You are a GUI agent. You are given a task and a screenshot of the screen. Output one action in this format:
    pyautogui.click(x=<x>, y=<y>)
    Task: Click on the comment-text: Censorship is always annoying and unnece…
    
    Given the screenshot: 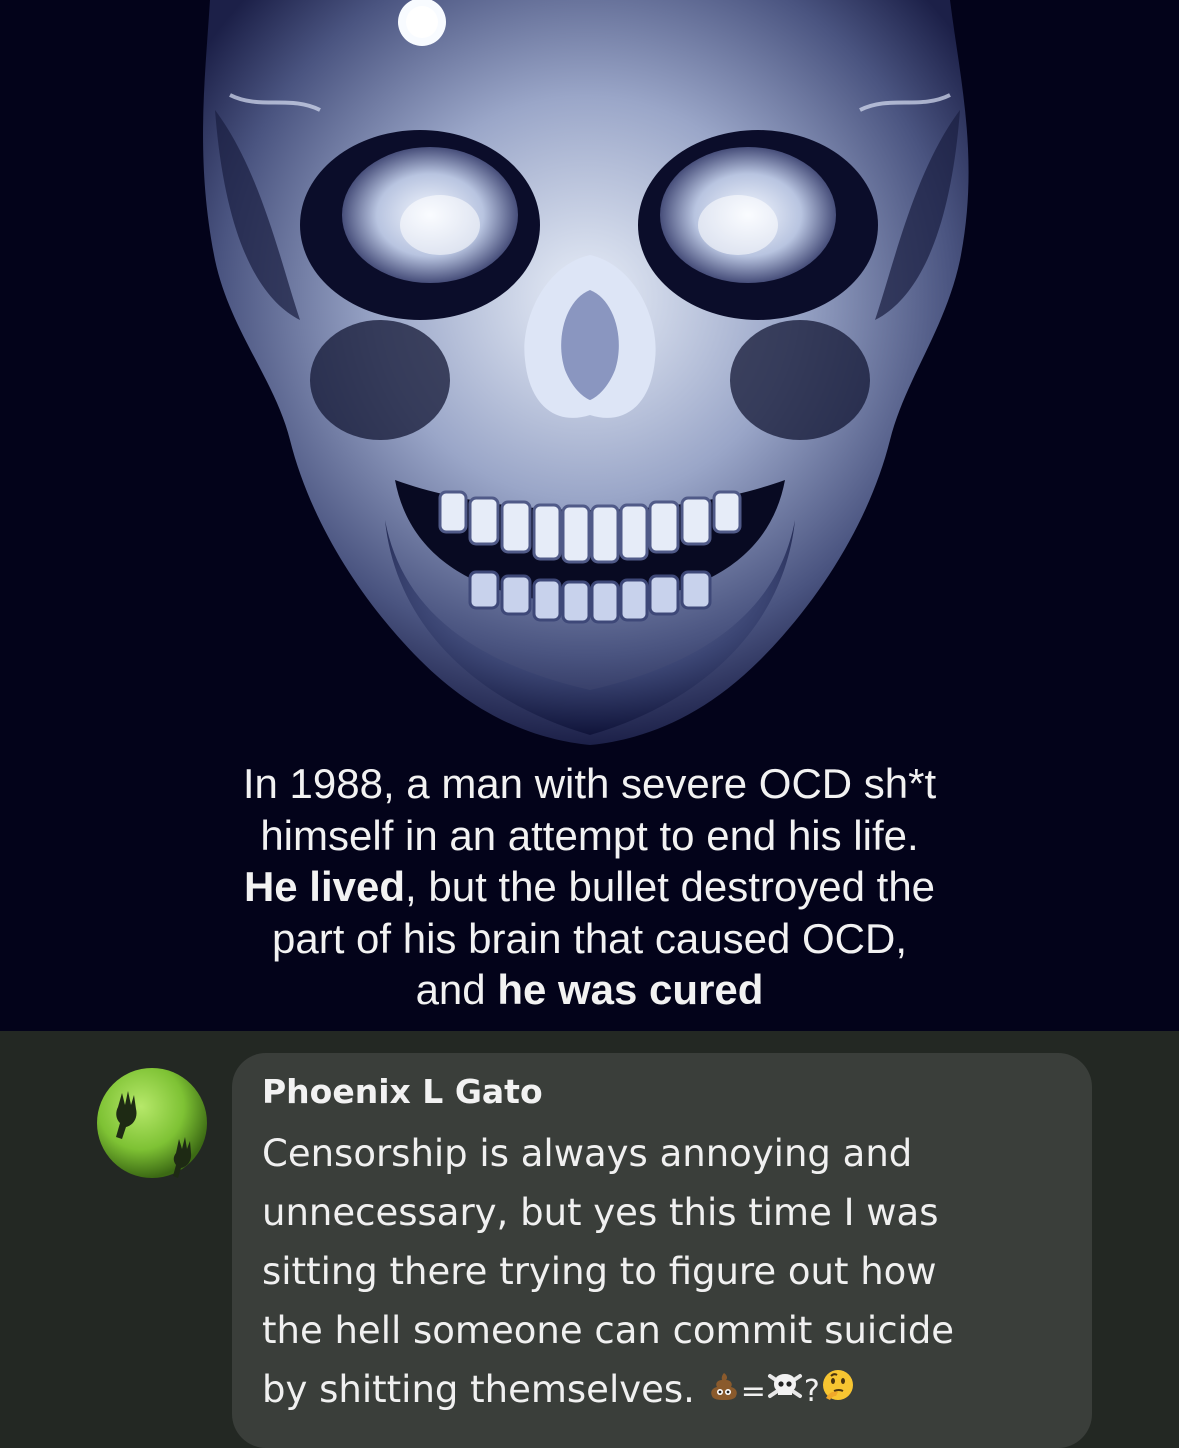 What is the action you would take?
    pyautogui.click(x=677, y=1272)
    